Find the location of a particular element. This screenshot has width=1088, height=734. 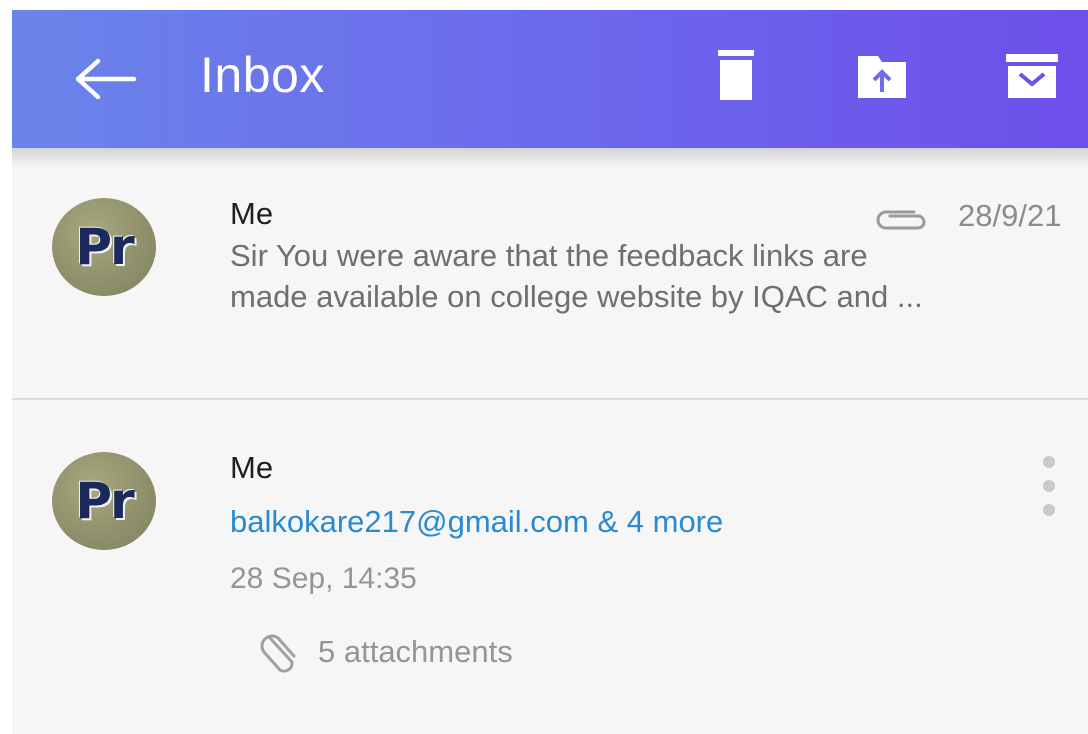

page-title: Inbox is located at coordinates (262, 75).